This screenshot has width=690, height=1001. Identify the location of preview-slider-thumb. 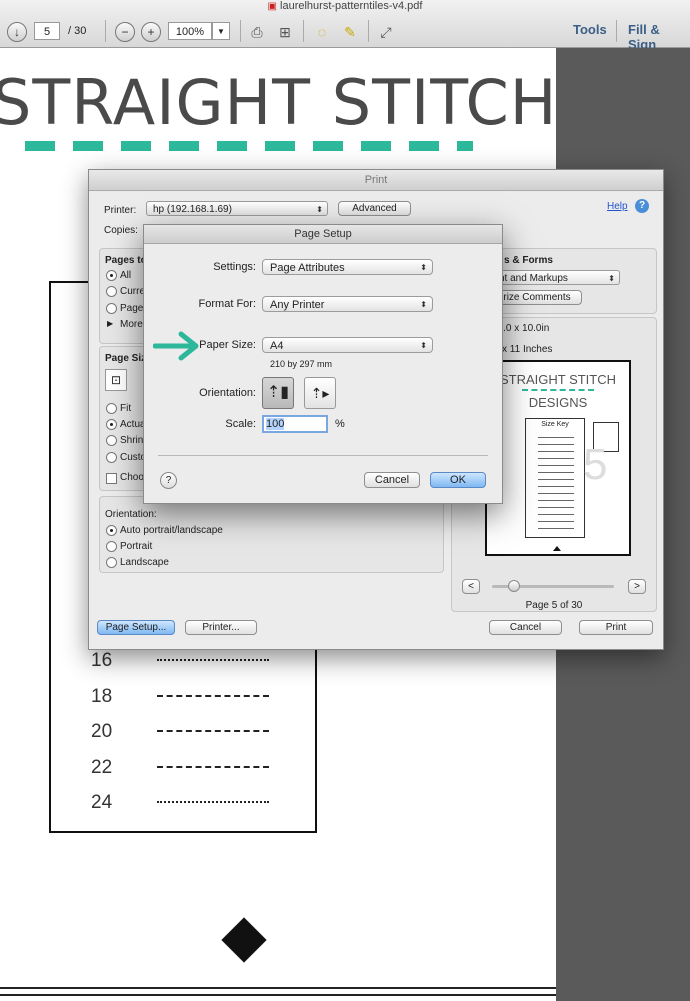
(514, 586).